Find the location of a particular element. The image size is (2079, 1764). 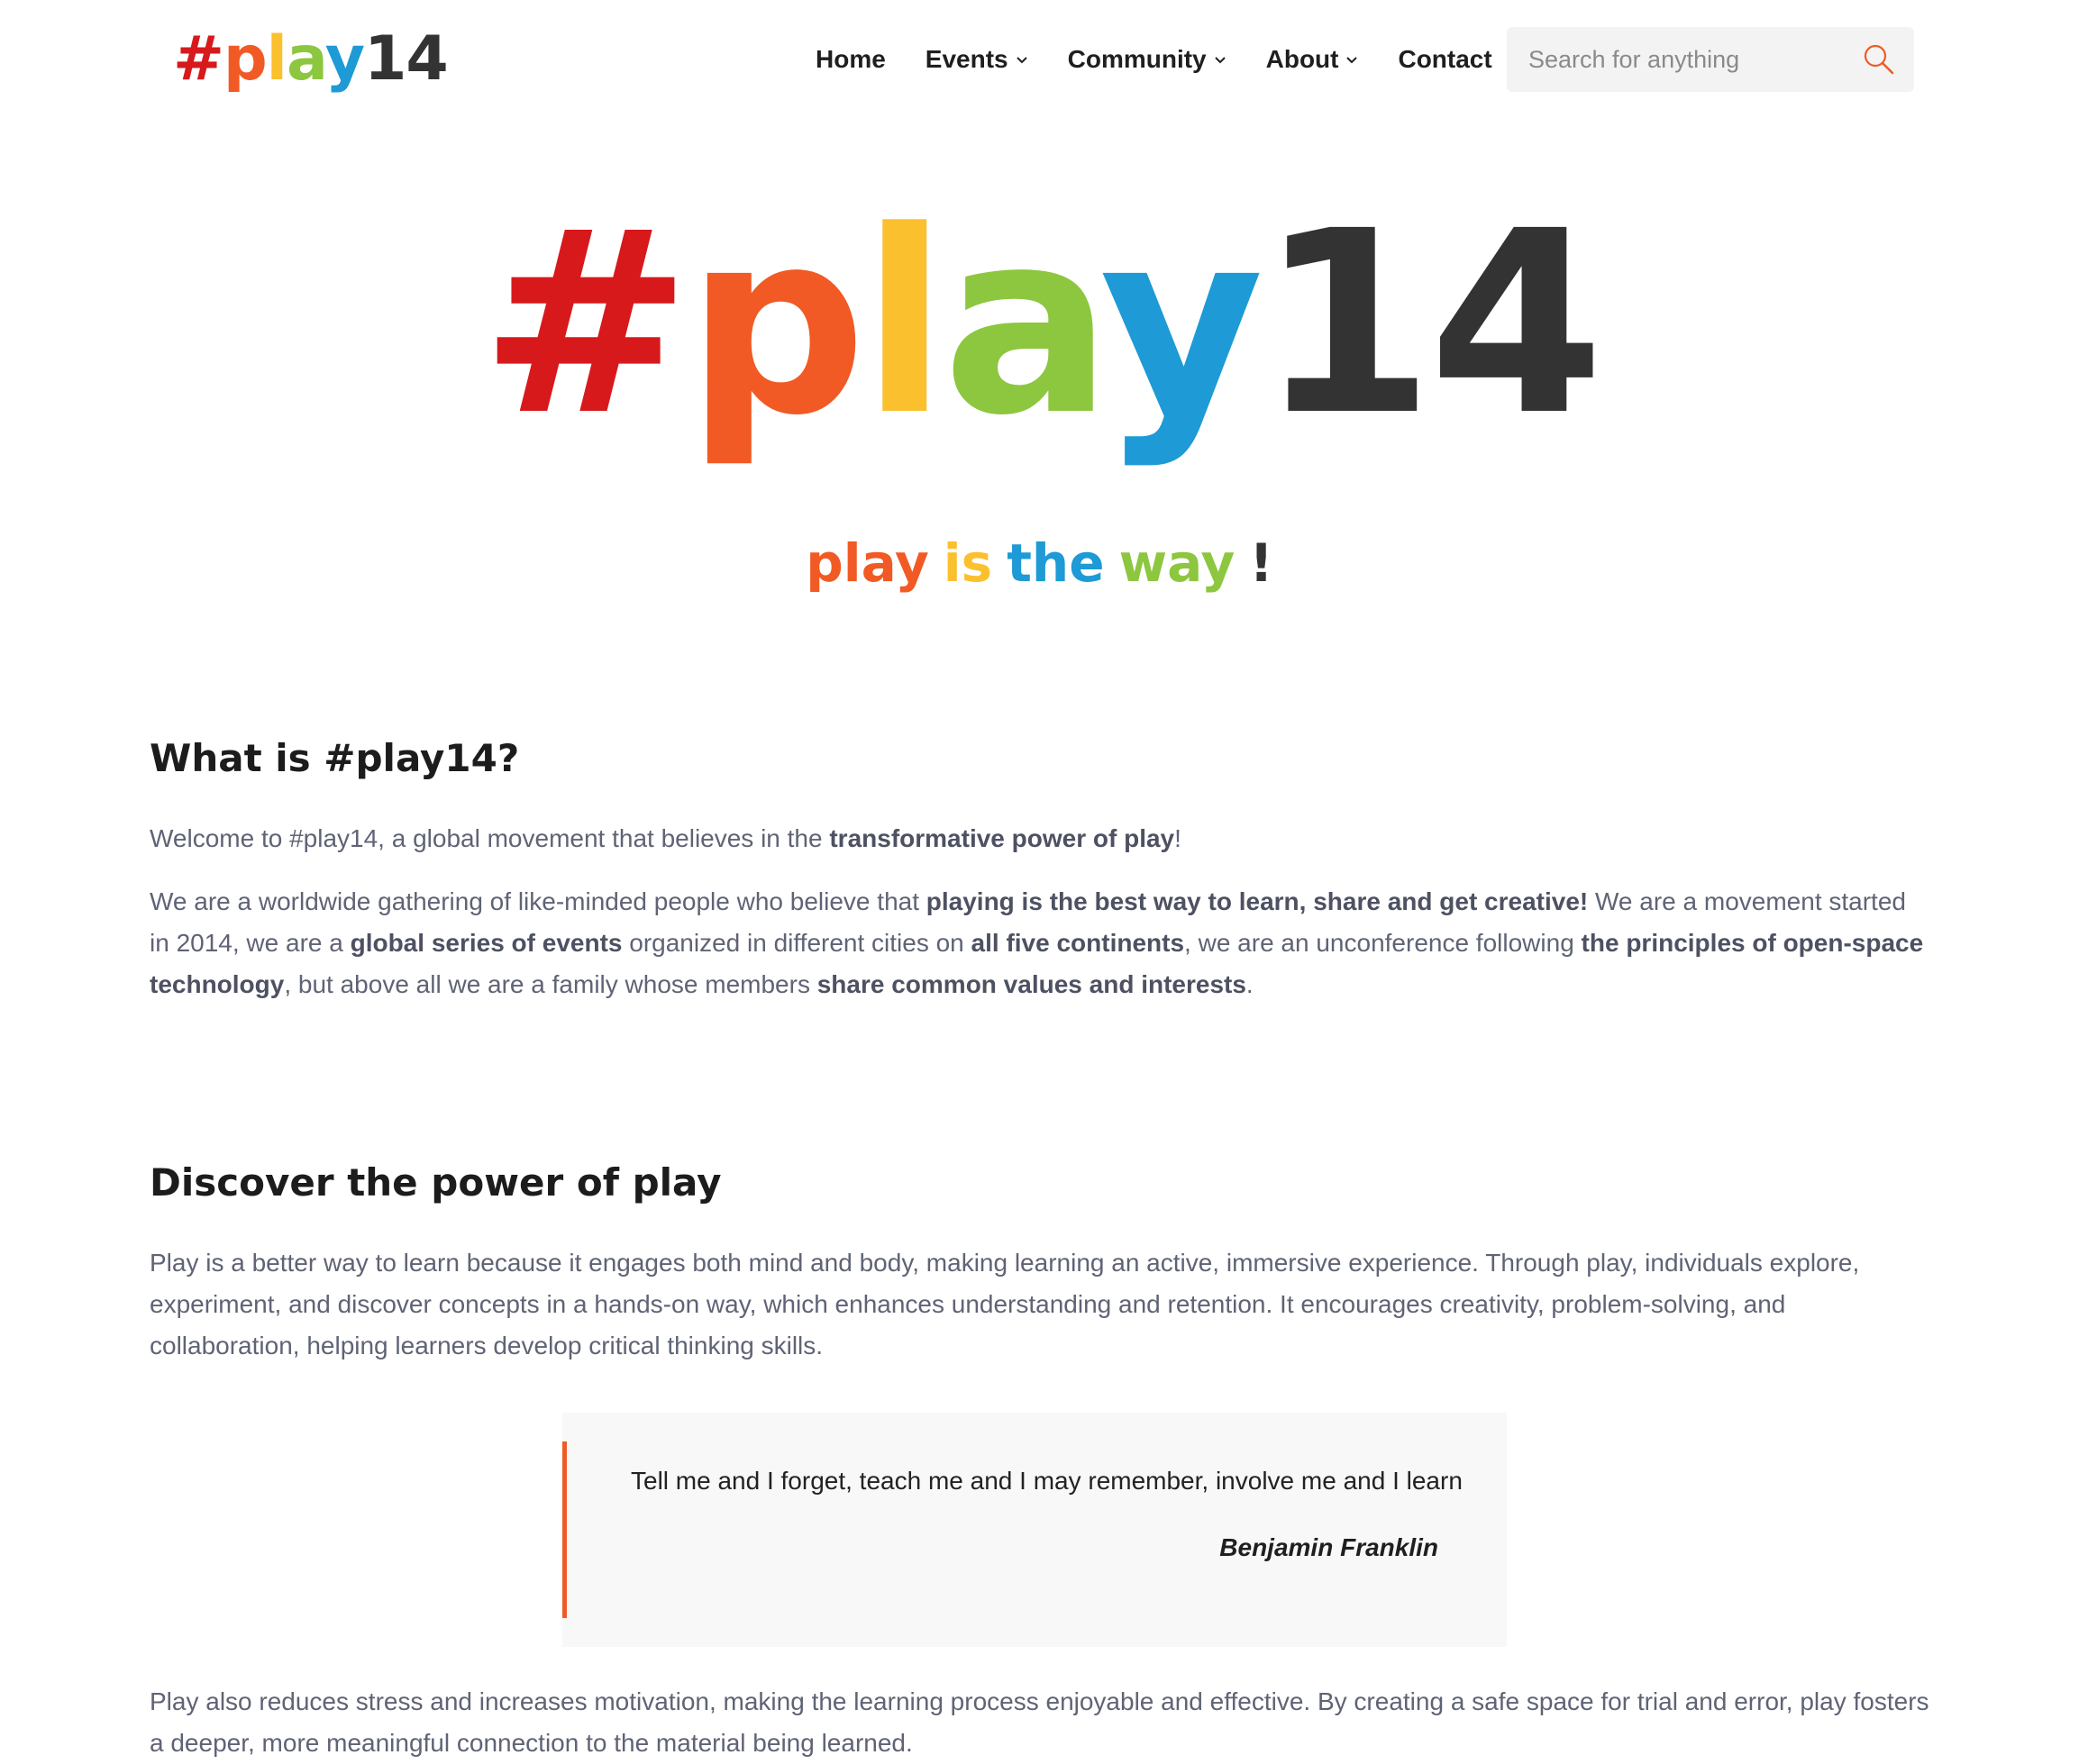

site-logo: #play14 is located at coordinates (311, 60).